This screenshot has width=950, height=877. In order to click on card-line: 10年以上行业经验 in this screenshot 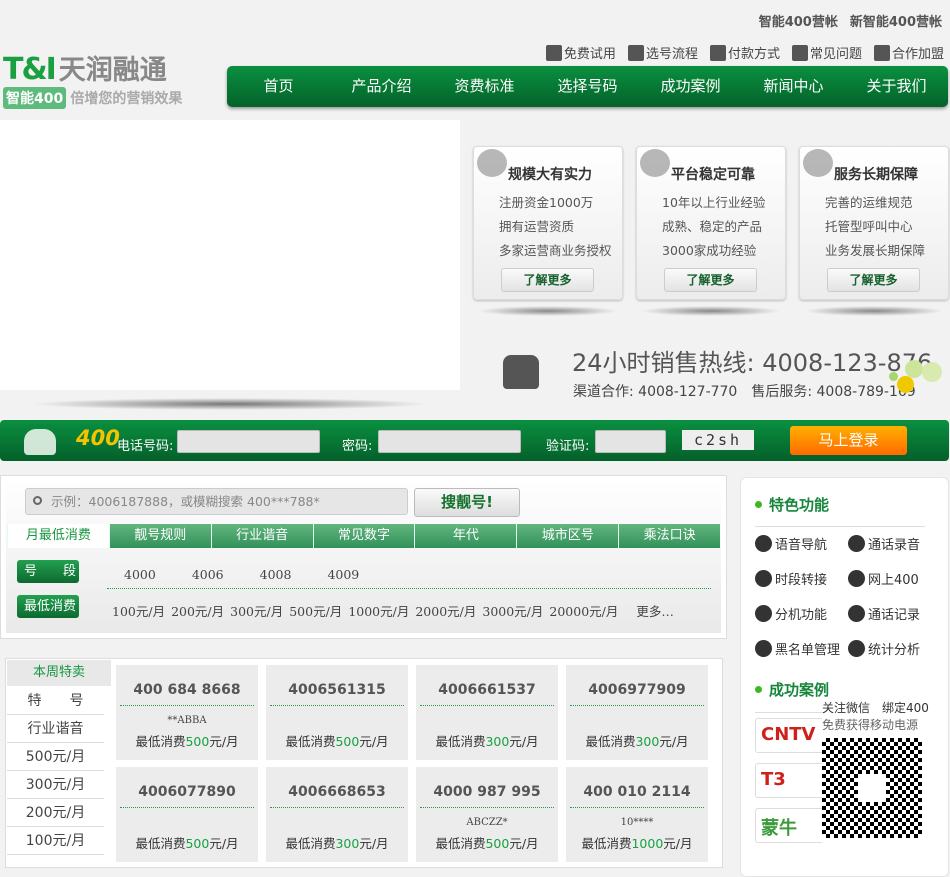, I will do `click(714, 202)`.